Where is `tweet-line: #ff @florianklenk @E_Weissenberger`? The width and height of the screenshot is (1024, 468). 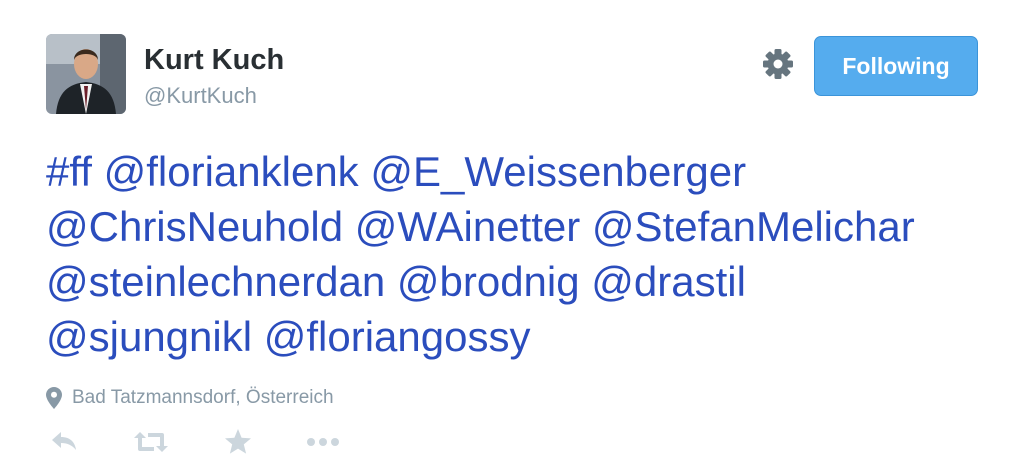
tweet-line: #ff @florianklenk @E_Weissenberger is located at coordinates (526, 171).